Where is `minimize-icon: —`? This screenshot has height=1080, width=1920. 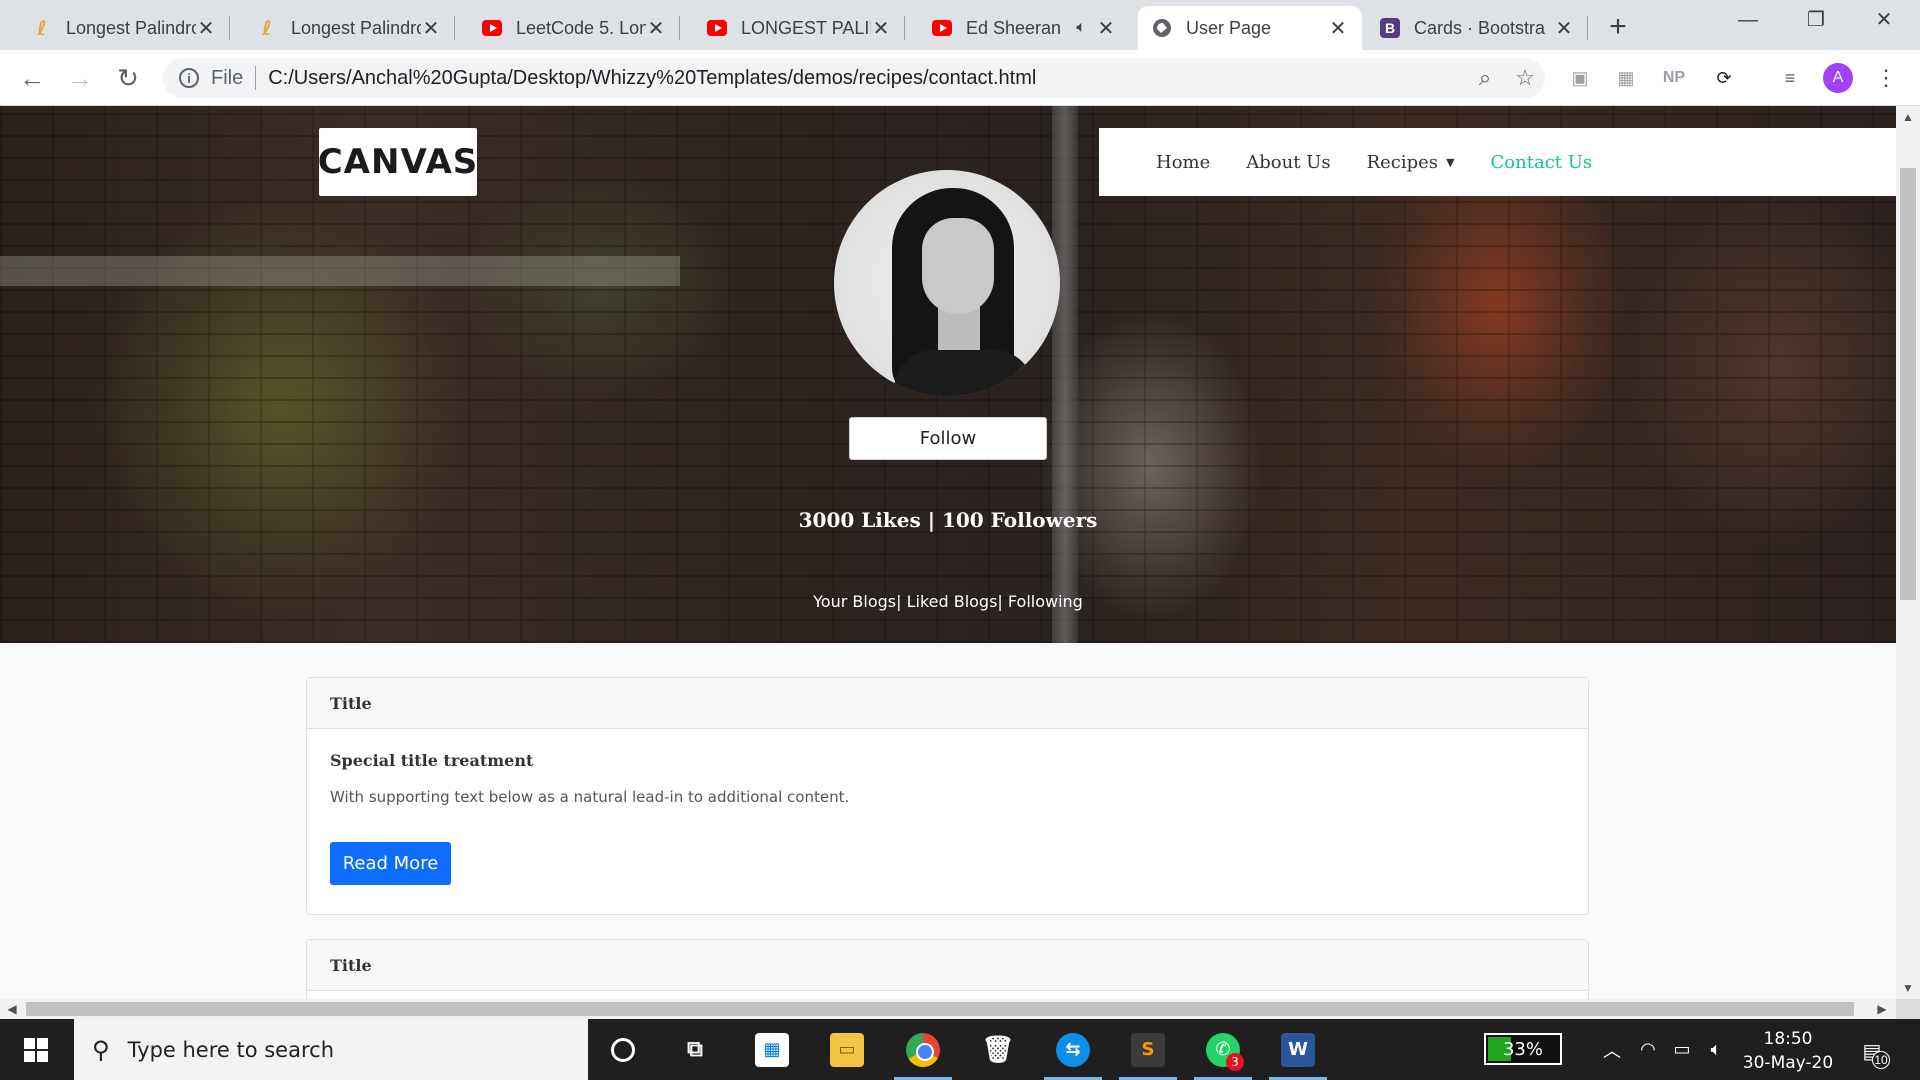 minimize-icon: — is located at coordinates (1748, 20).